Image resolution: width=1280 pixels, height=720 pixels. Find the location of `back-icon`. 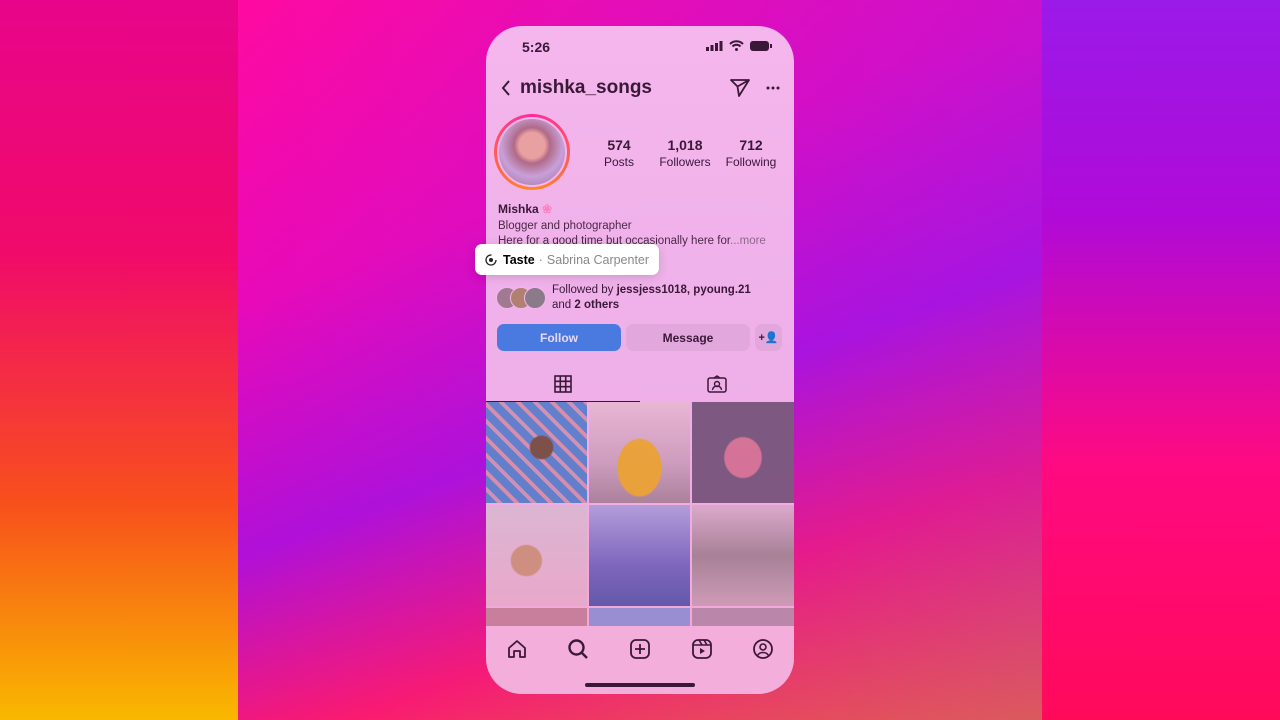

back-icon is located at coordinates (506, 88).